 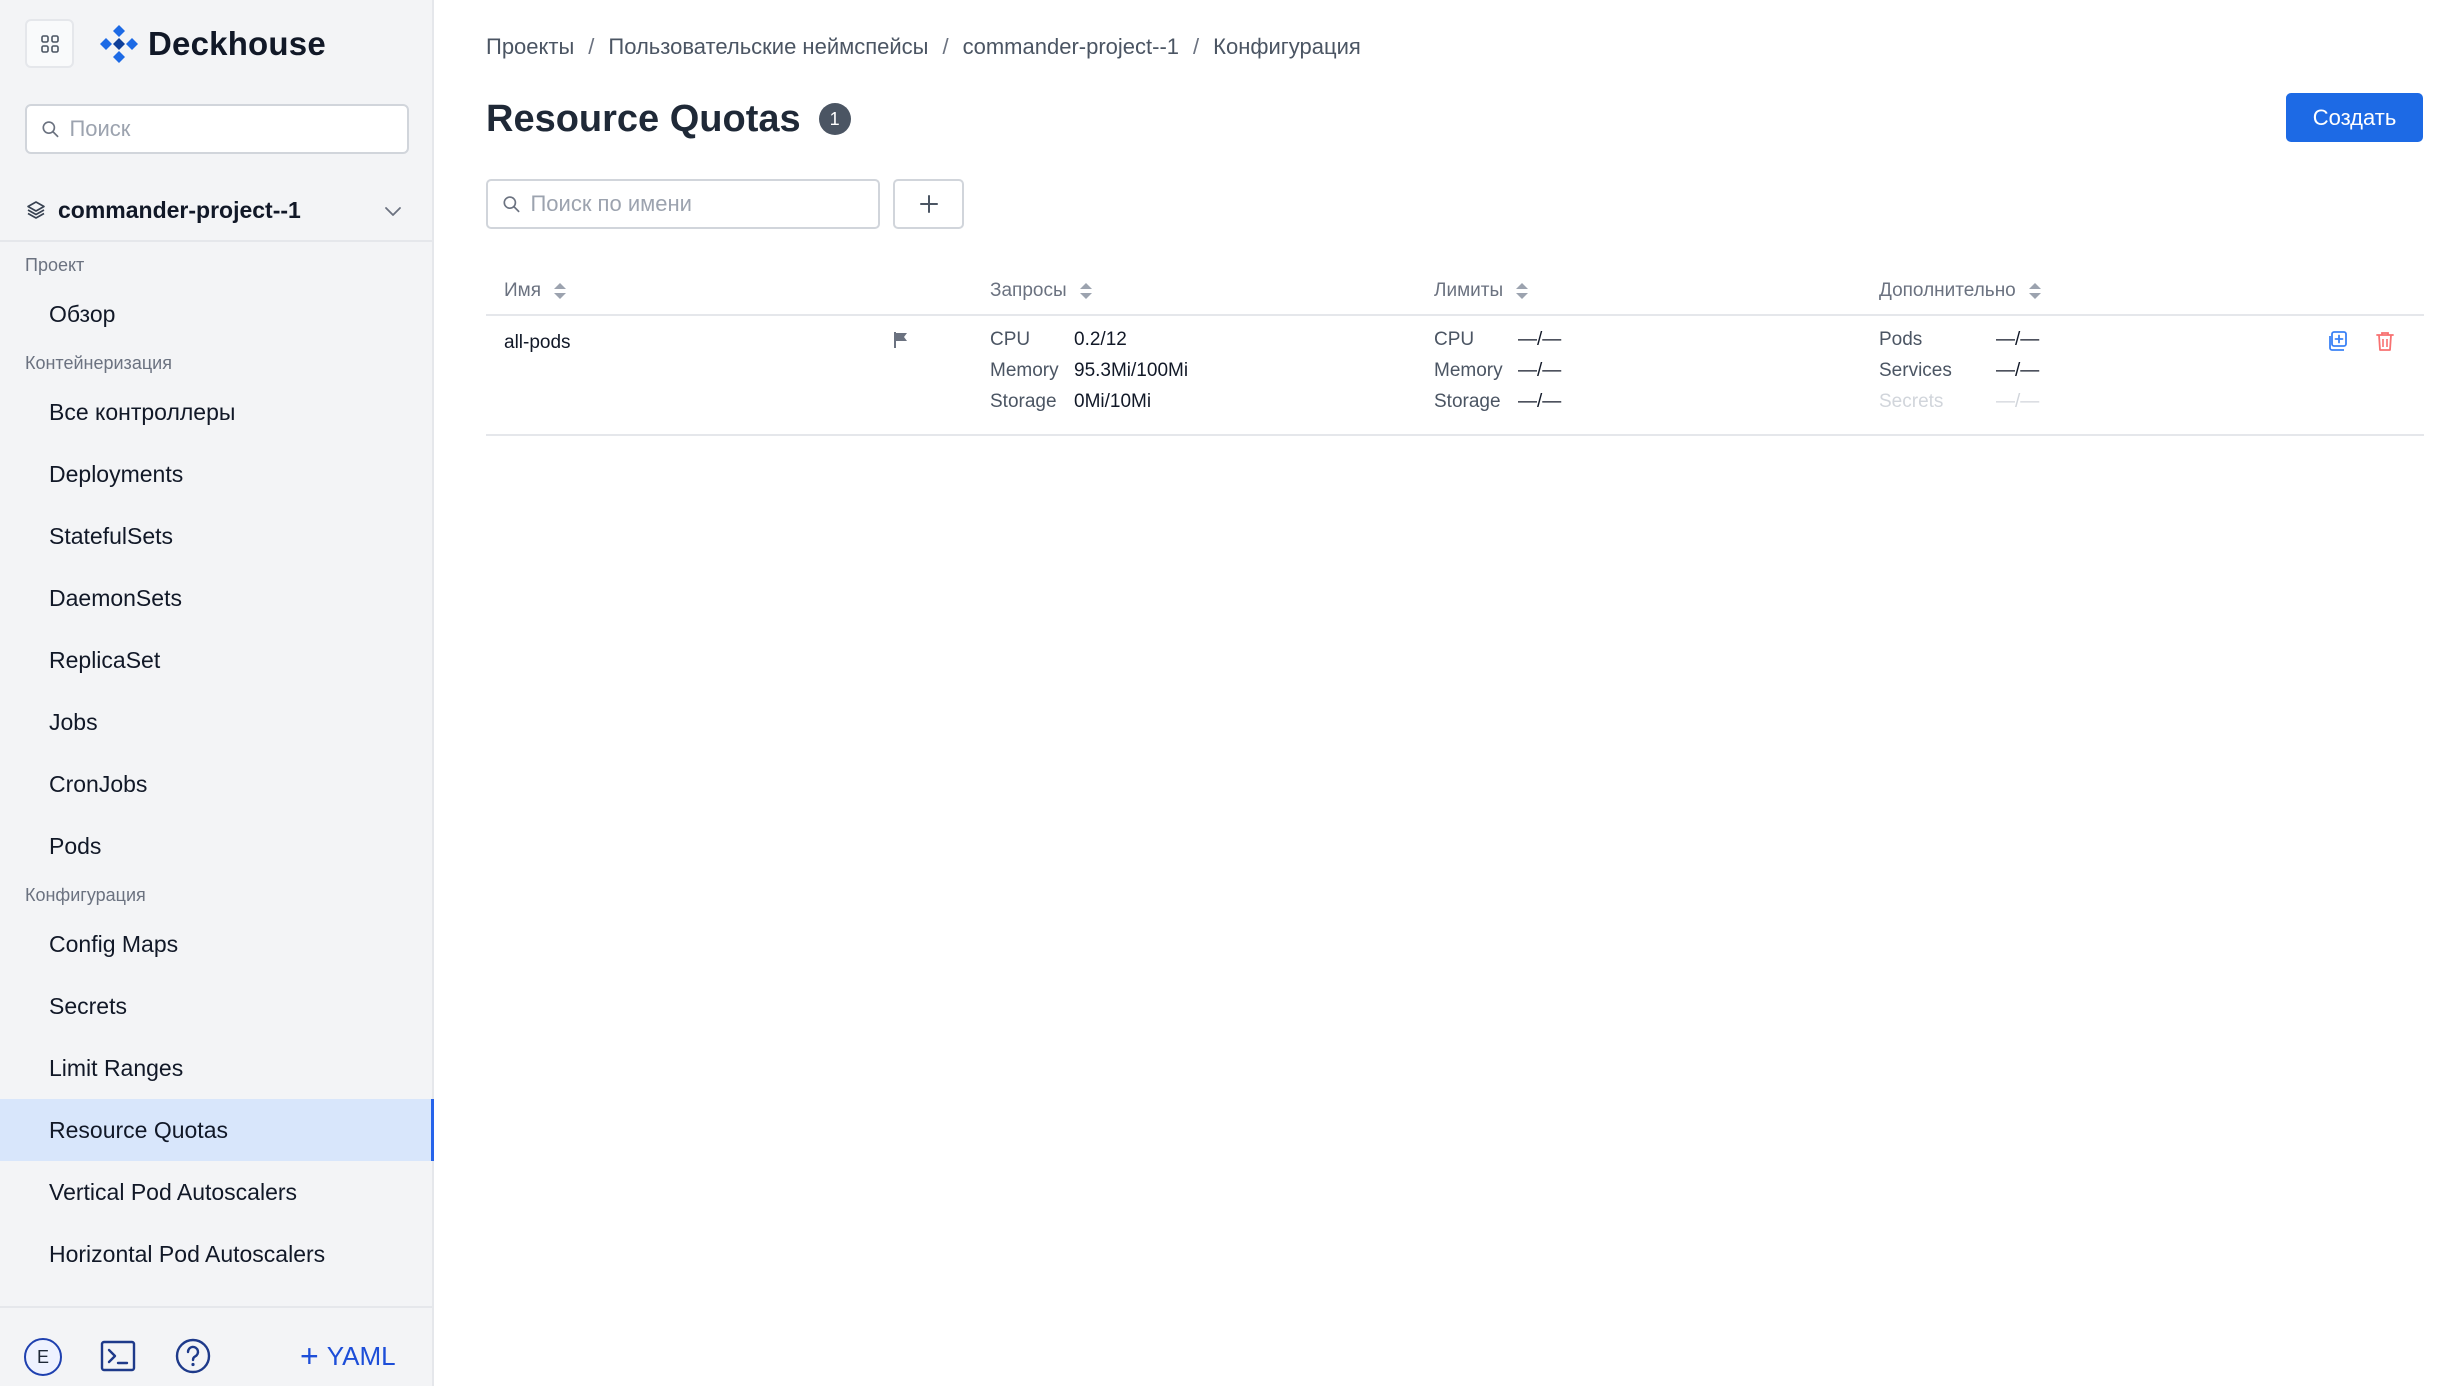 What do you see at coordinates (217, 1130) in the screenshot?
I see `sidebar-item-resource-quotas: Resource Quotas` at bounding box center [217, 1130].